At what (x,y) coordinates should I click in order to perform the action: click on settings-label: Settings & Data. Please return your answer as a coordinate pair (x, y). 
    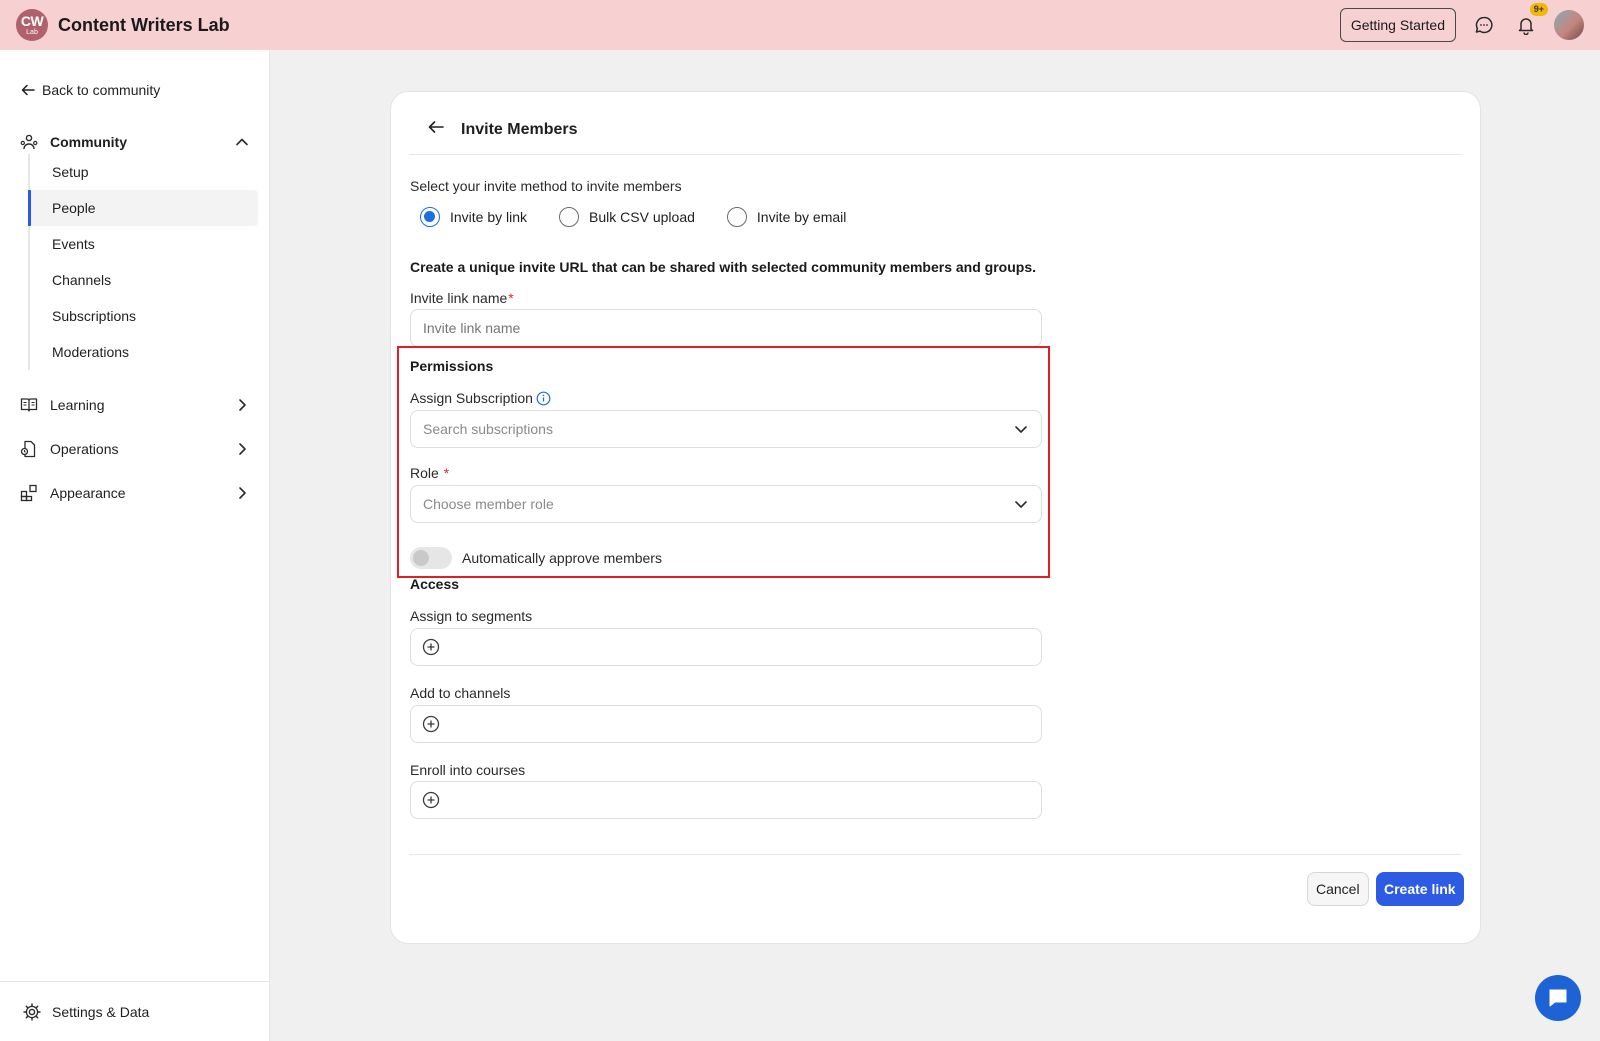
    Looking at the image, I should click on (101, 1011).